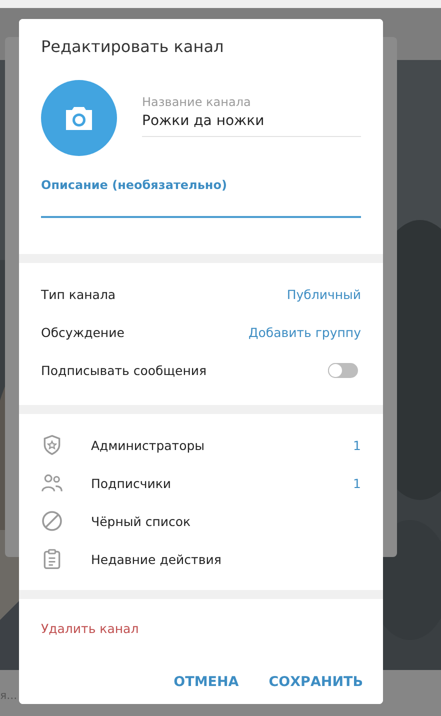 Image resolution: width=441 pixels, height=716 pixels. I want to click on channel-name-field: Название канала Рожки да ножки, so click(251, 116).